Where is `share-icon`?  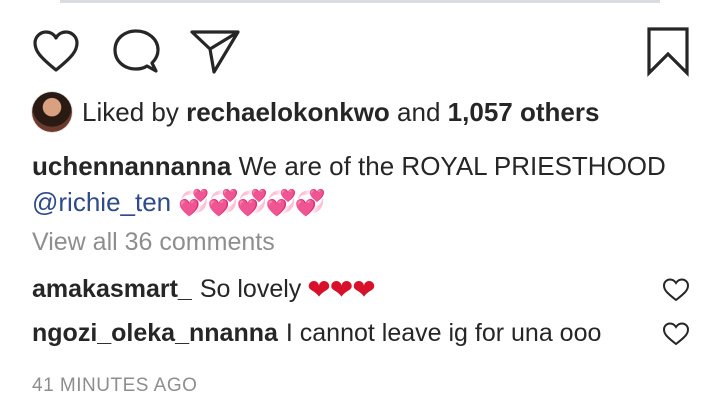
share-icon is located at coordinates (215, 52).